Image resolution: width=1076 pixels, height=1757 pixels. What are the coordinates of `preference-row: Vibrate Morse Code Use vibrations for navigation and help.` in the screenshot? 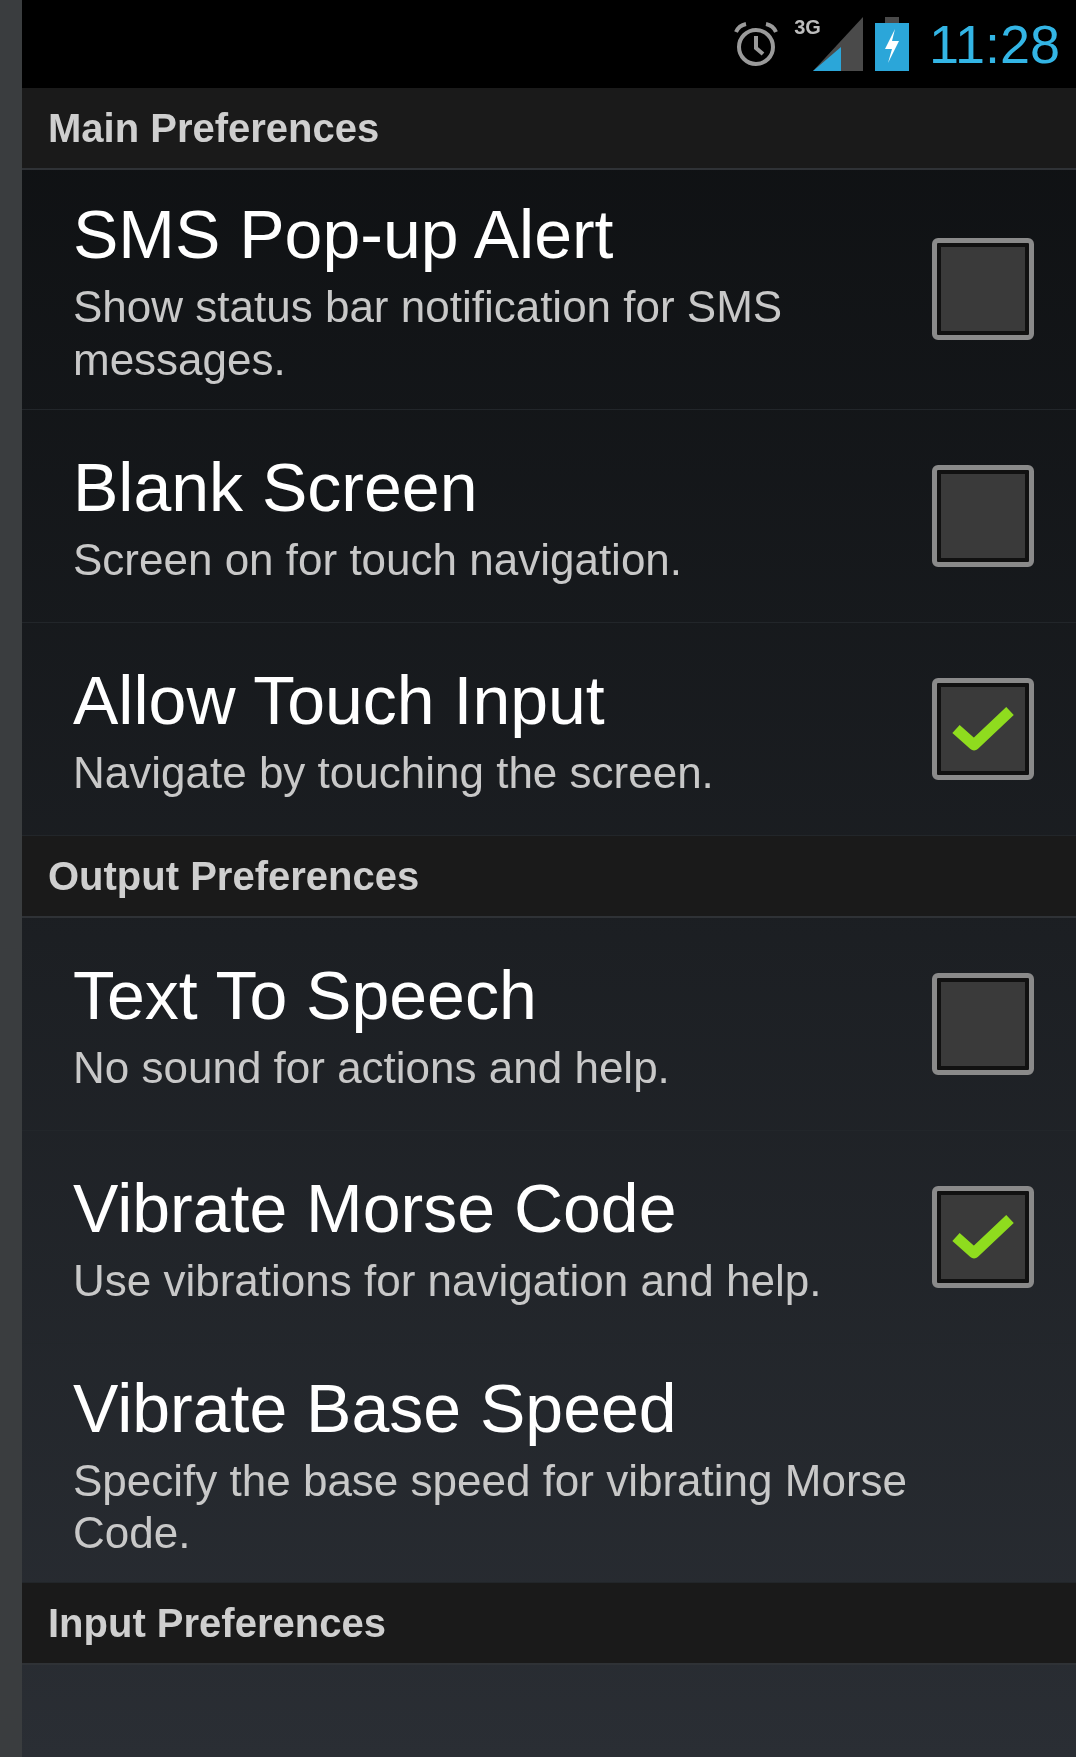 It's located at (549, 1237).